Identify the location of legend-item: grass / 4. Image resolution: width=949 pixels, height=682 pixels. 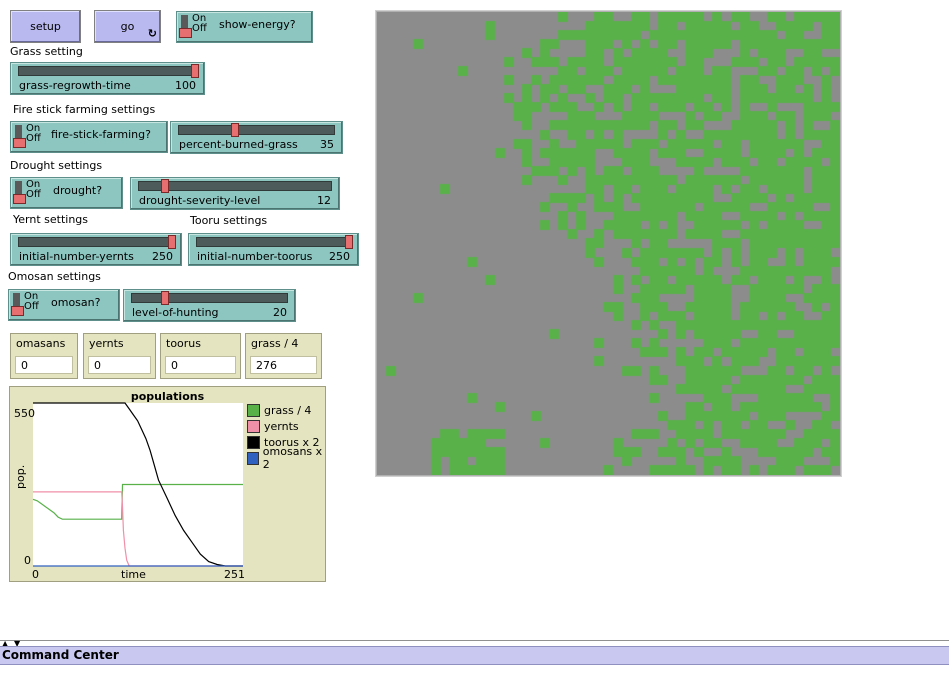
(279, 410).